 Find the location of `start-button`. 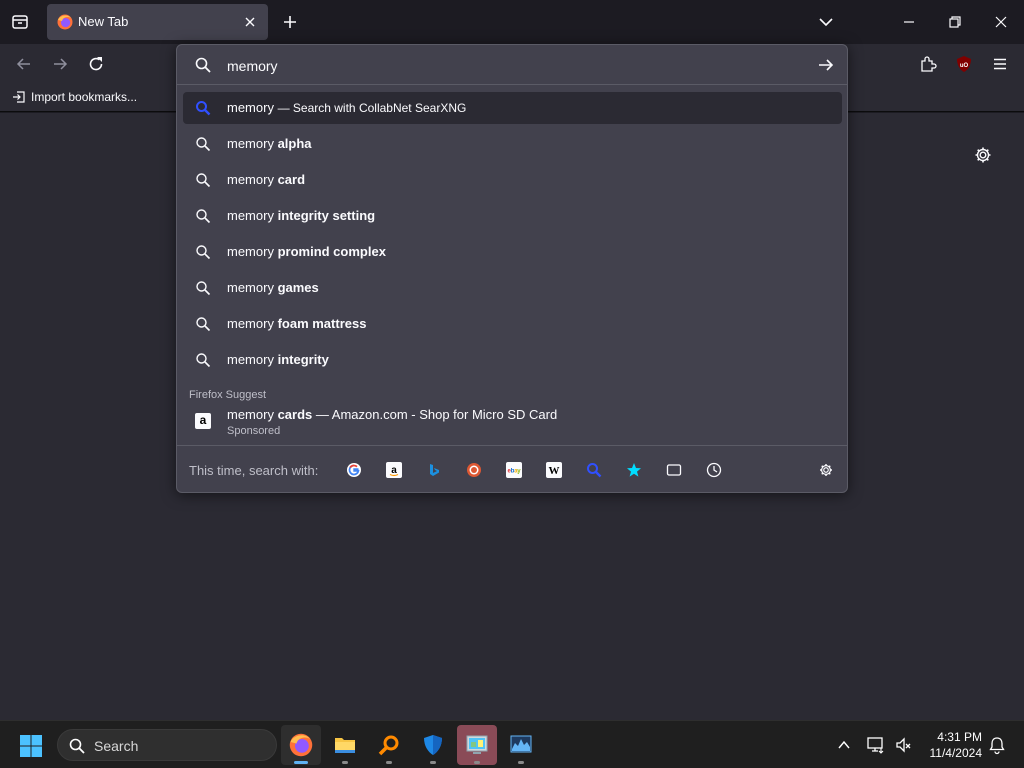

start-button is located at coordinates (31, 746).